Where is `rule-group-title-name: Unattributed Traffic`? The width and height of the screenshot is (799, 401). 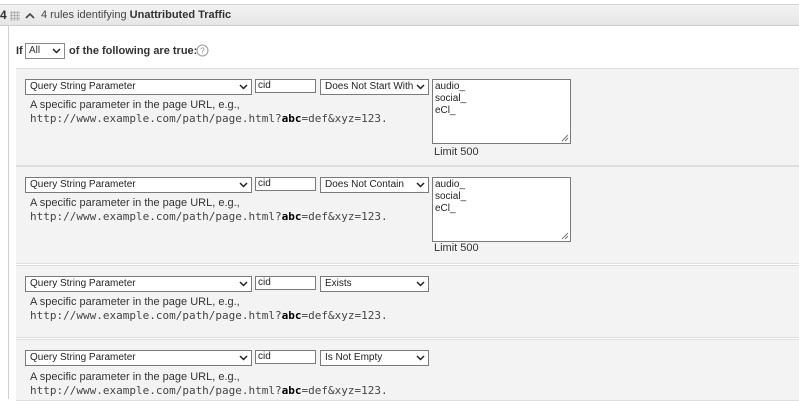 rule-group-title-name: Unattributed Traffic is located at coordinates (180, 15).